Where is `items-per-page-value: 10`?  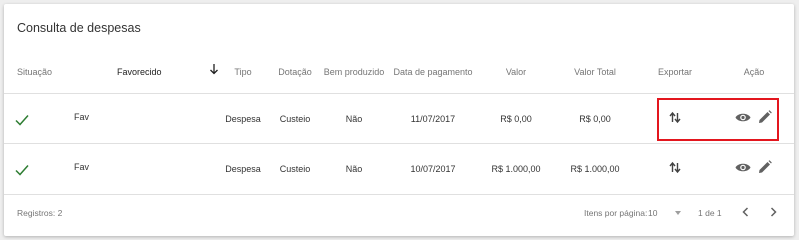 items-per-page-value: 10 is located at coordinates (653, 213).